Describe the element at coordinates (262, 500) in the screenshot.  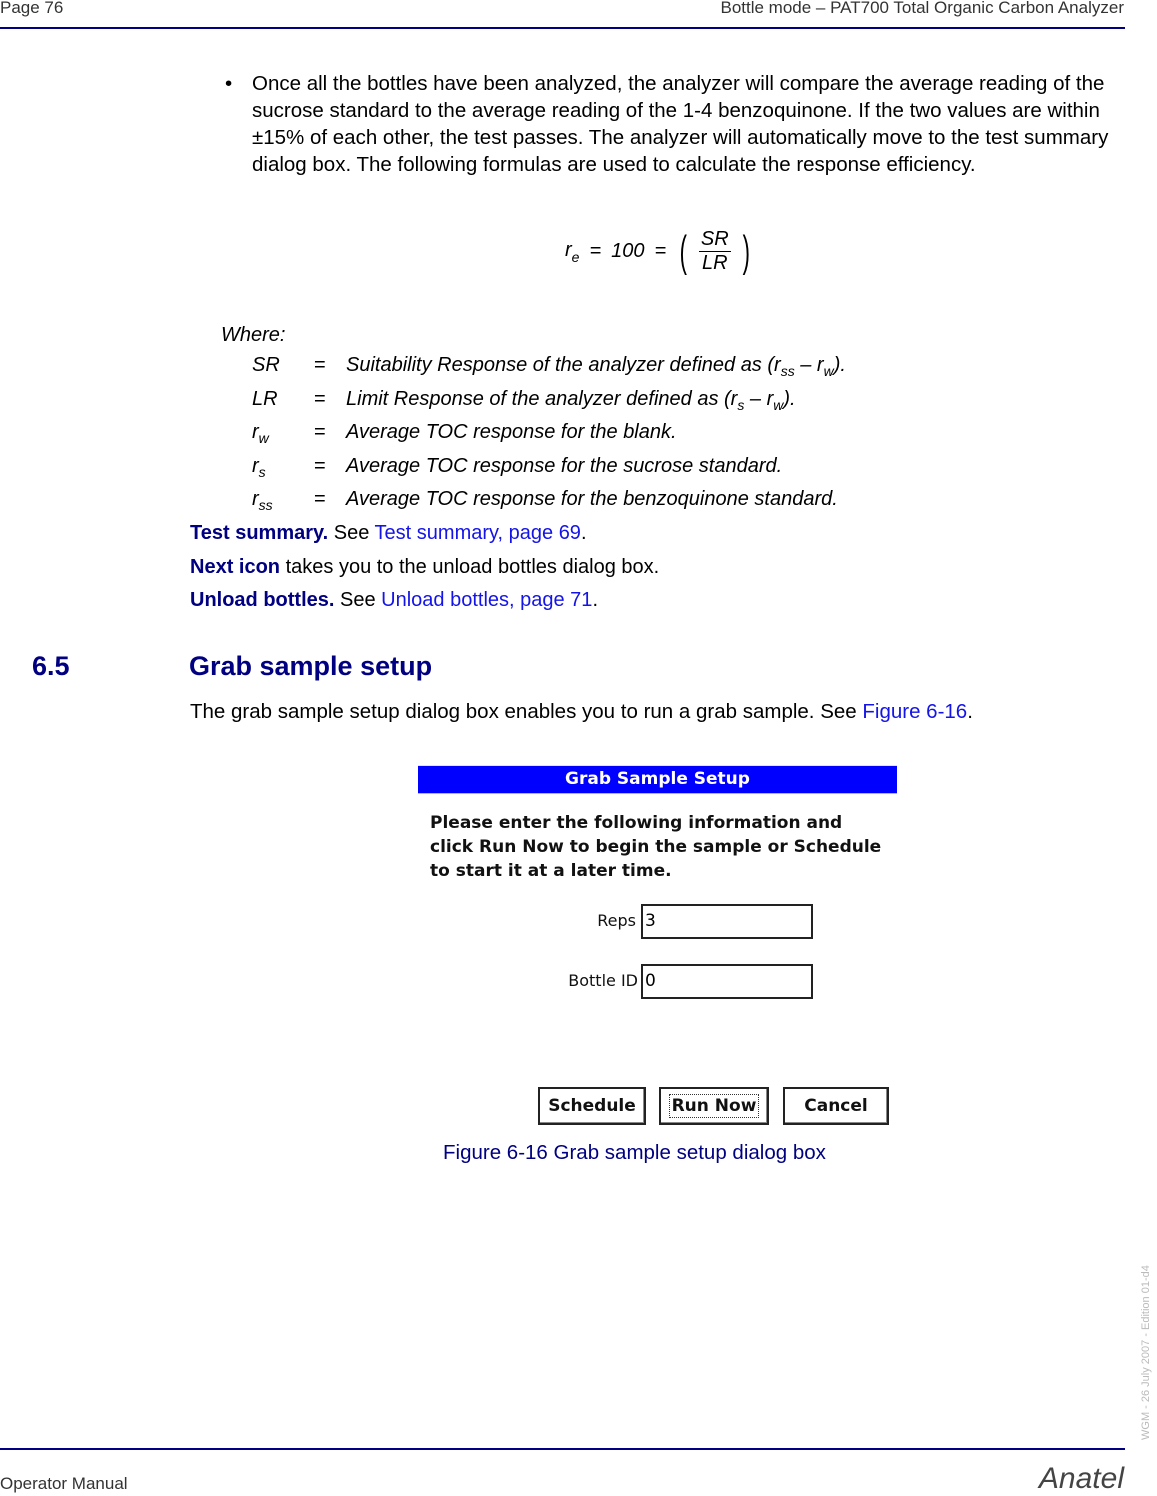
I see `definition-term: rss` at that location.